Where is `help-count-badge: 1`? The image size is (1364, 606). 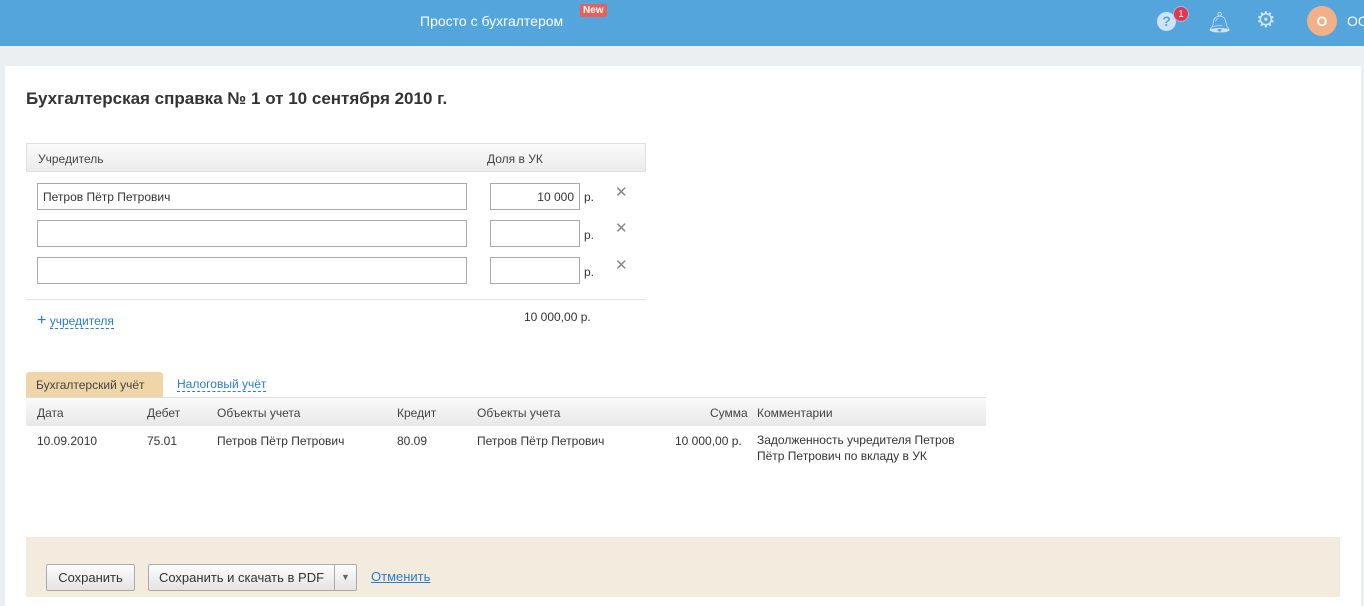
help-count-badge: 1 is located at coordinates (1181, 14).